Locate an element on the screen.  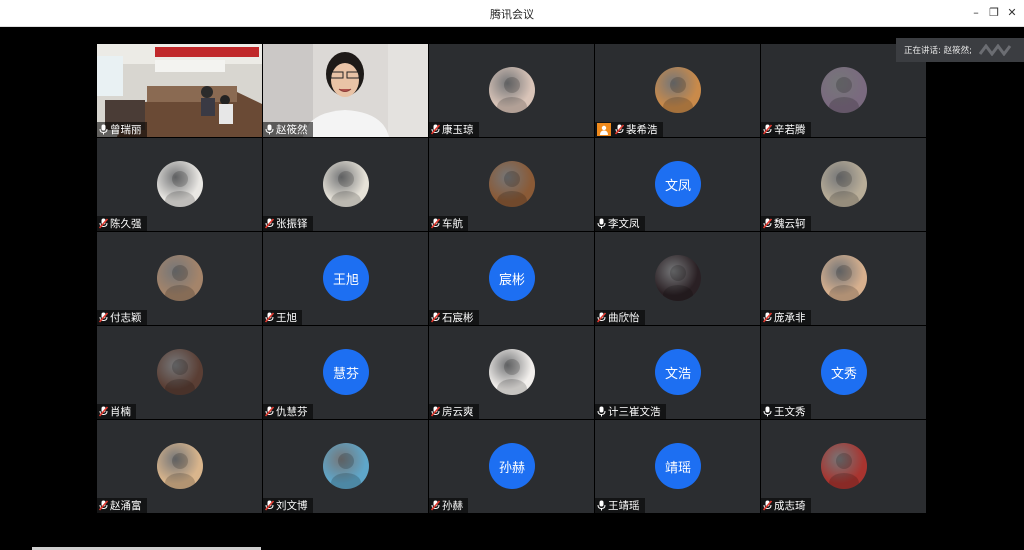
participant-tile: 庞承非 is located at coordinates (843, 278).